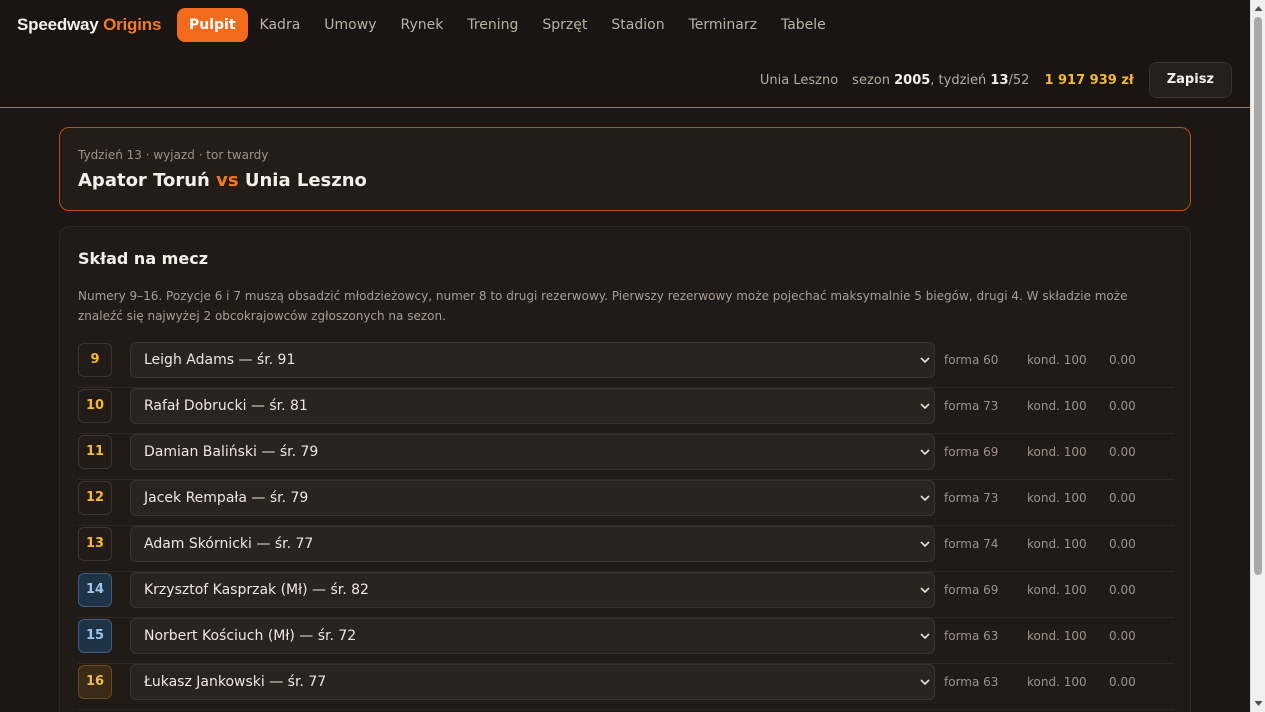 Image resolution: width=1265 pixels, height=712 pixels. I want to click on home-team: Apator Toruń, so click(144, 180).